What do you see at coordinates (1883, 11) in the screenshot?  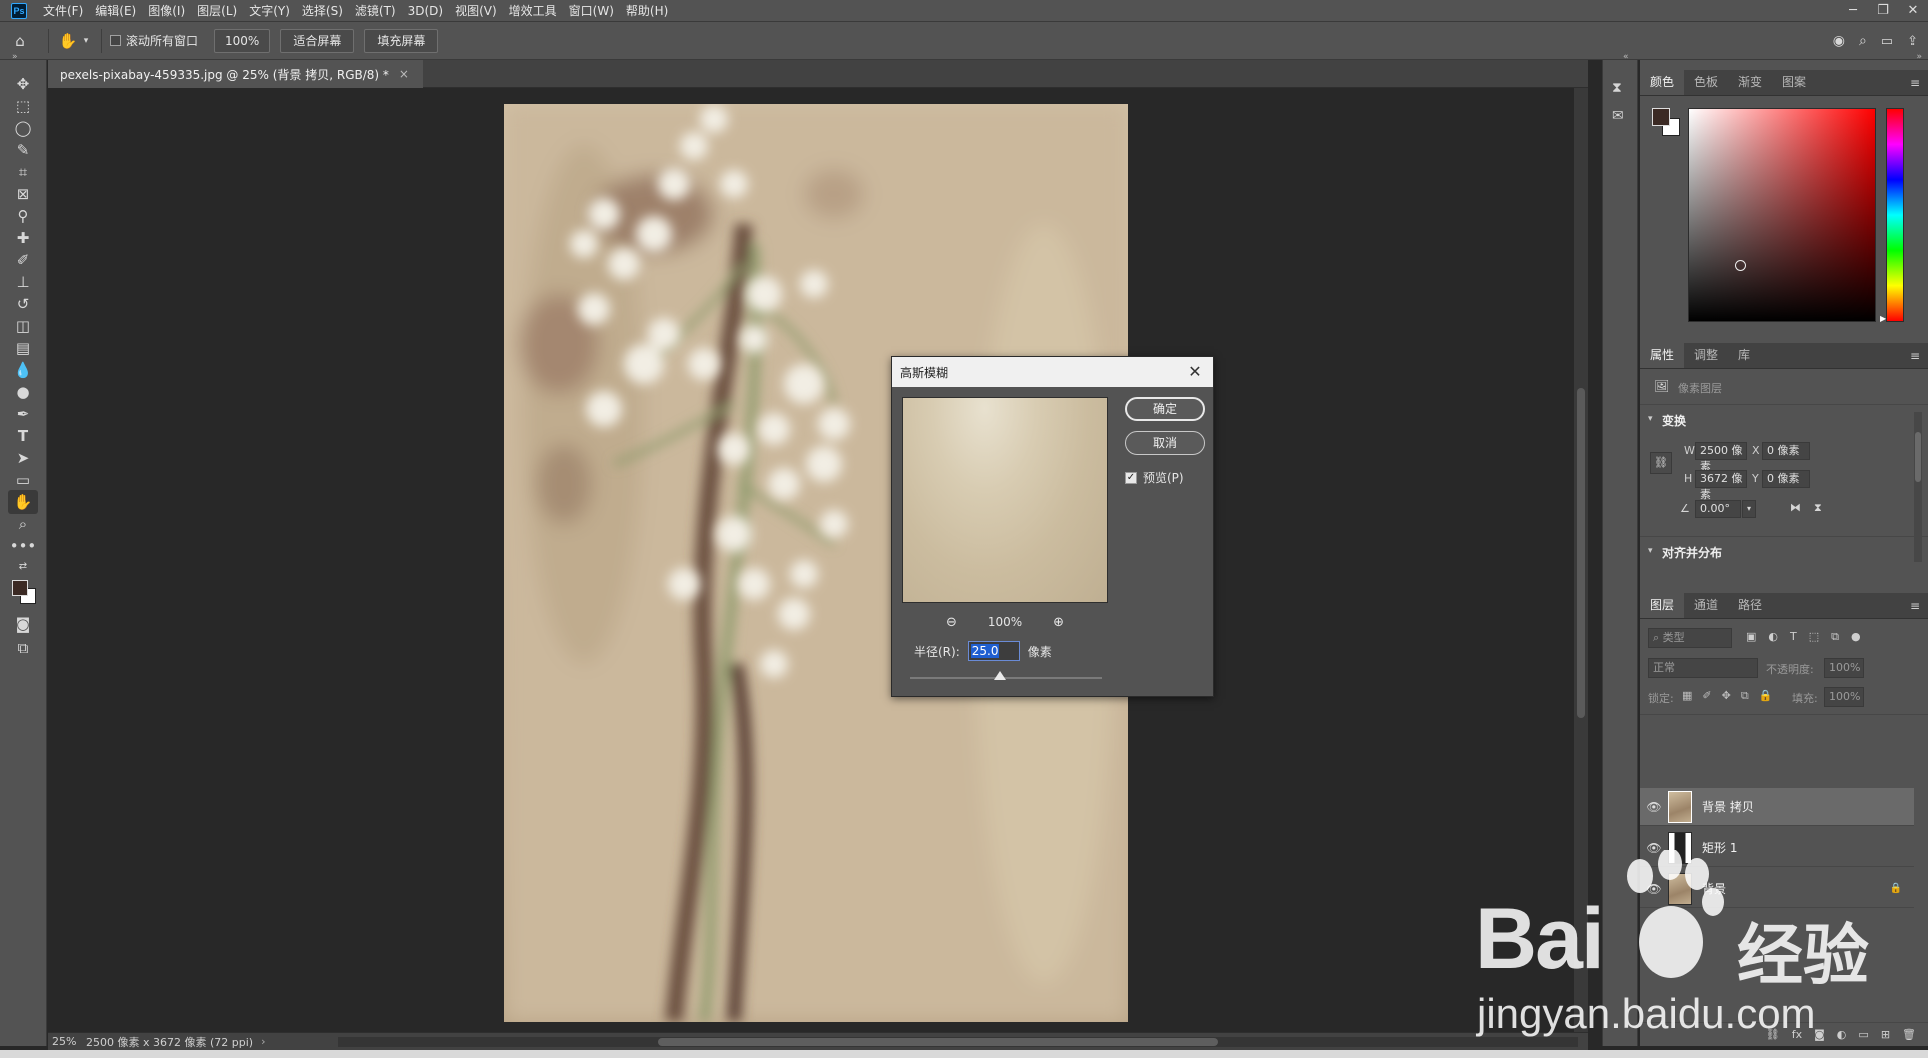 I see `restore-button: ❐` at bounding box center [1883, 11].